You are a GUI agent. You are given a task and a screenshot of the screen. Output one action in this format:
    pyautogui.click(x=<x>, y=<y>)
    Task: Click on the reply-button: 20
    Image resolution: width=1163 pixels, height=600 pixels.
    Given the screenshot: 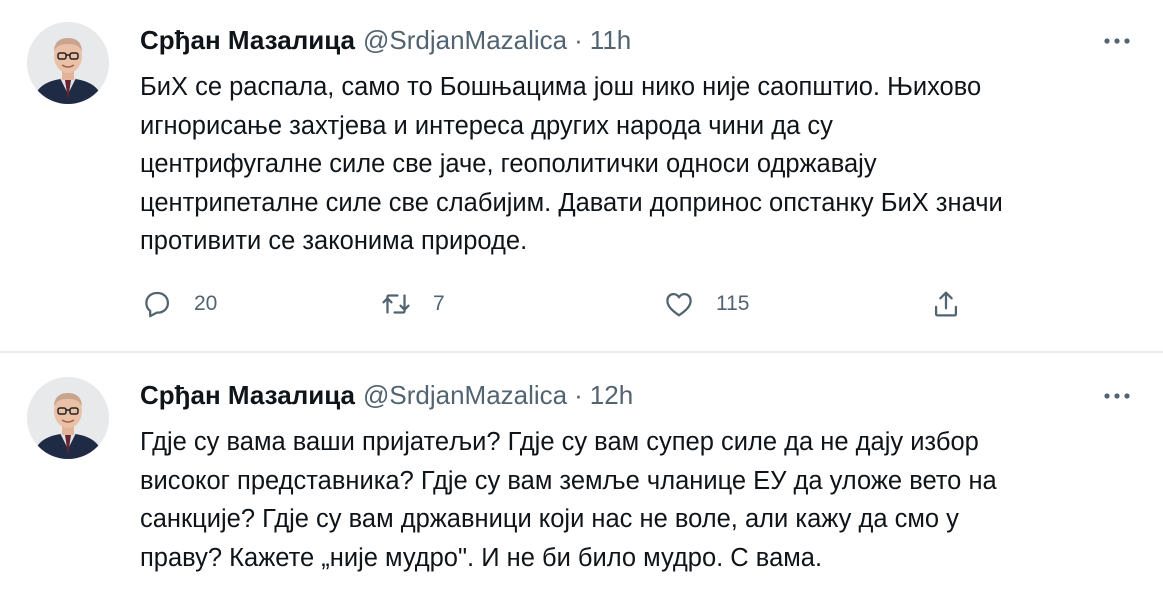 What is the action you would take?
    pyautogui.click(x=178, y=304)
    